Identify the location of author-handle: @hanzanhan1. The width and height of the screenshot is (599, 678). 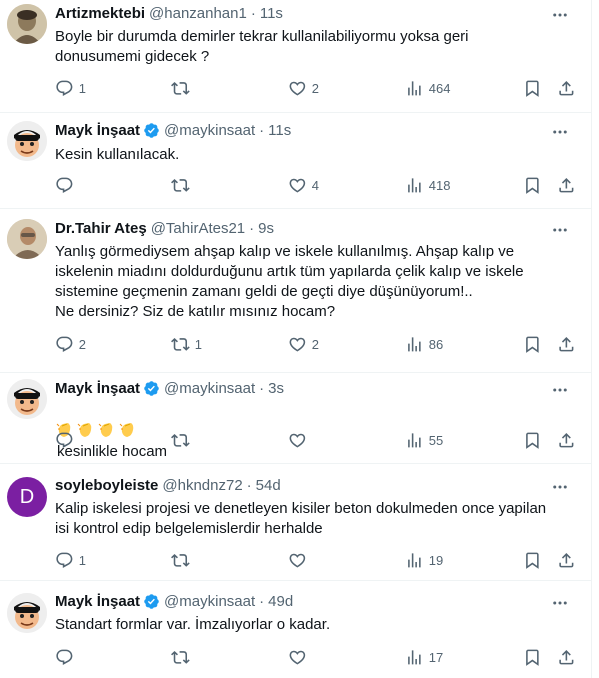
(198, 13).